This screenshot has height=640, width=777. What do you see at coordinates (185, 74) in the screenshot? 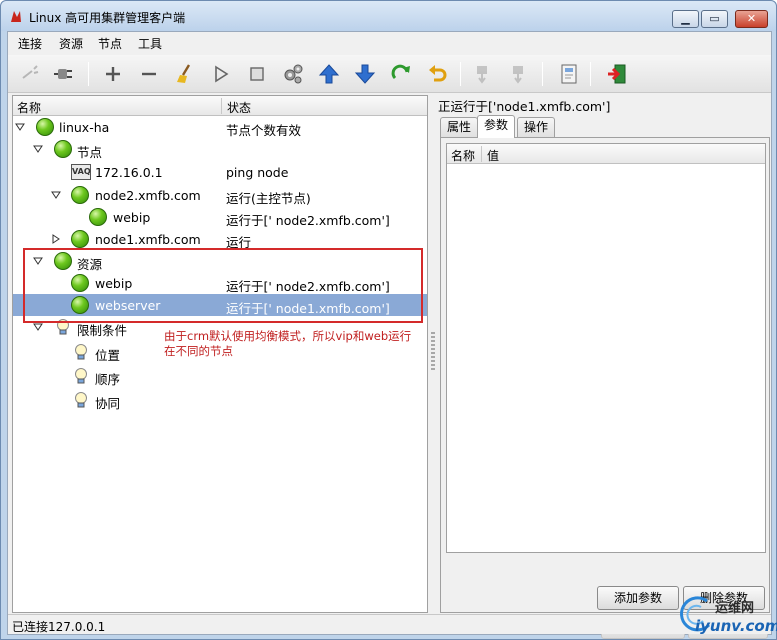
I see `cleanup-broom-icon` at bounding box center [185, 74].